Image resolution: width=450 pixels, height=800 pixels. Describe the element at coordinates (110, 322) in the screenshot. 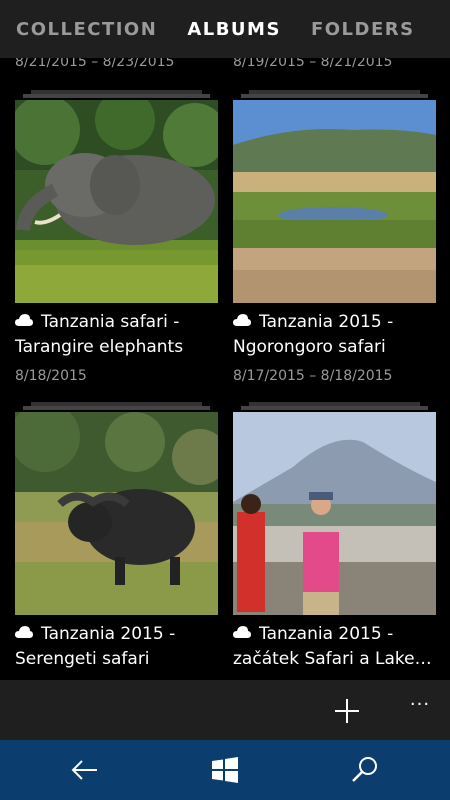

I see `album-title-line1: Tanzania safari -` at that location.